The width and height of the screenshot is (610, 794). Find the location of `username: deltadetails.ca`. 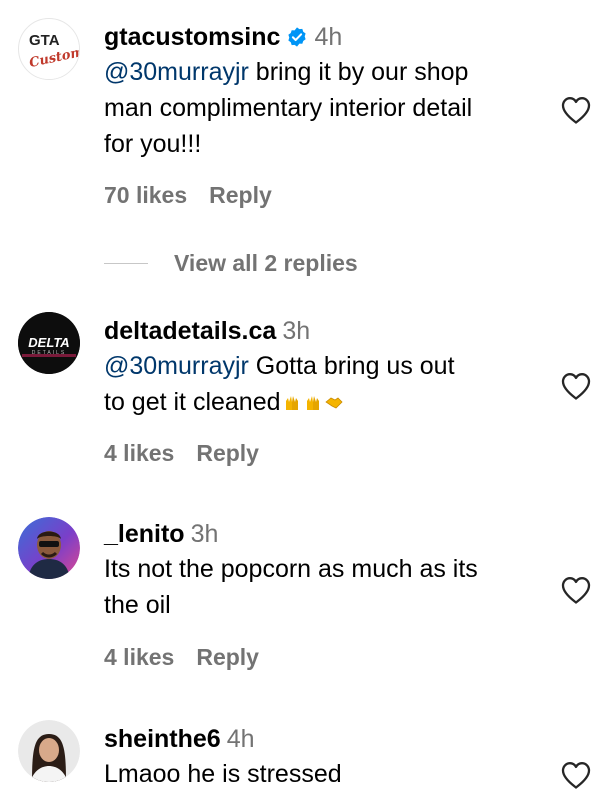

username: deltadetails.ca is located at coordinates (190, 331).